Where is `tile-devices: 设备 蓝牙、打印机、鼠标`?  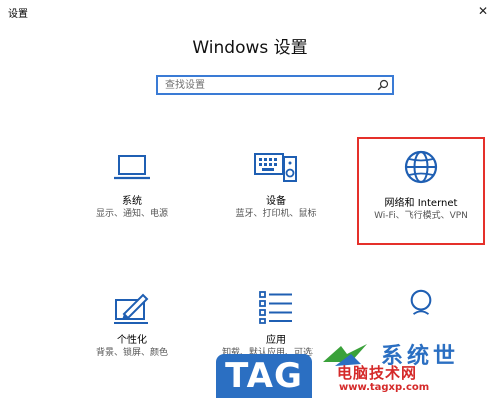
tile-devices: 设备 蓝牙、打印机、鼠标 is located at coordinates (276, 185).